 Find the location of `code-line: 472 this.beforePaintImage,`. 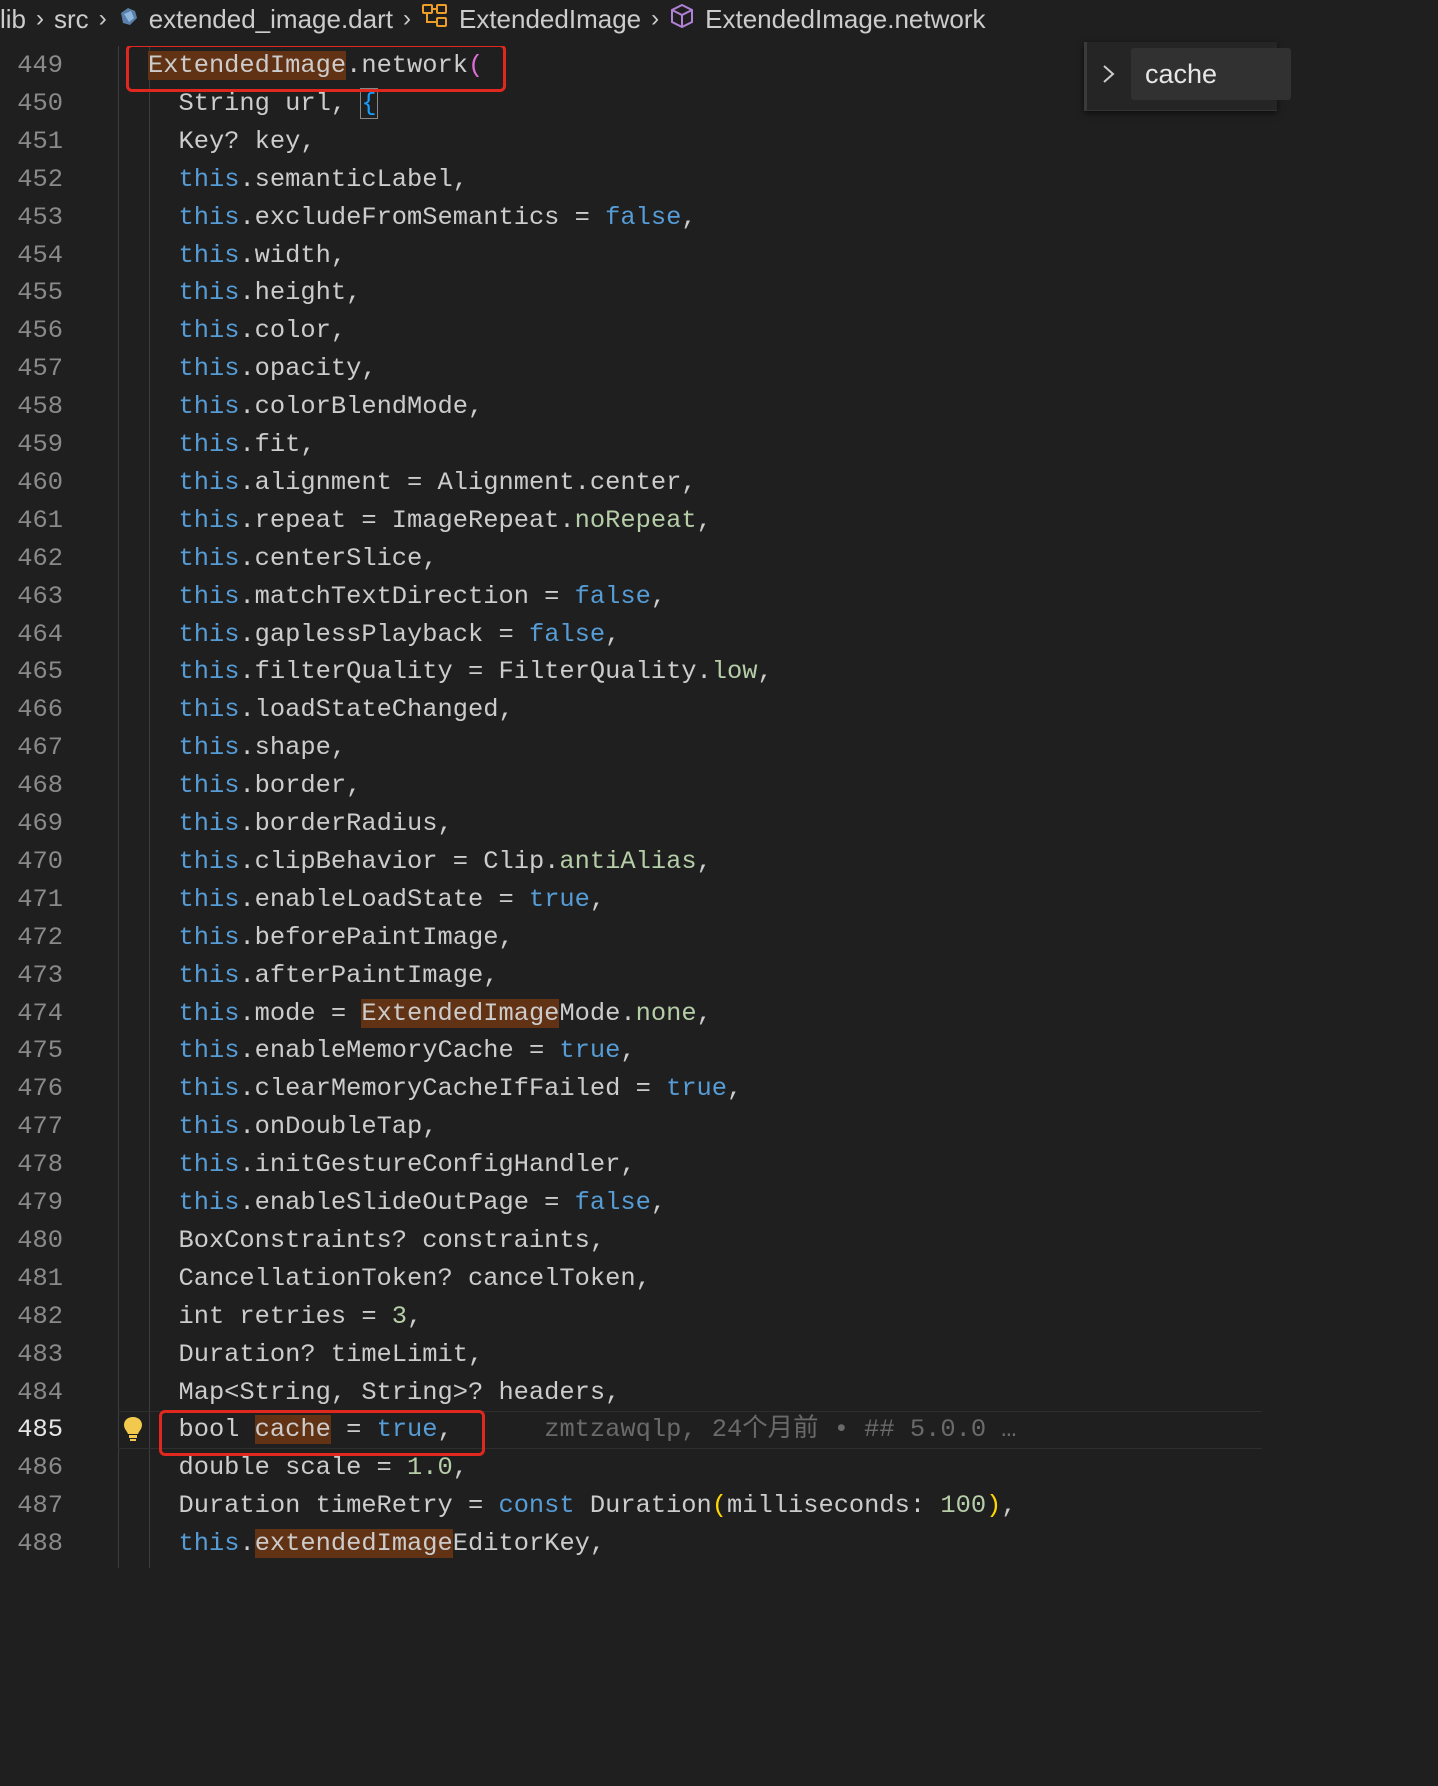

code-line: 472 this.beforePaintImage, is located at coordinates (631, 938).